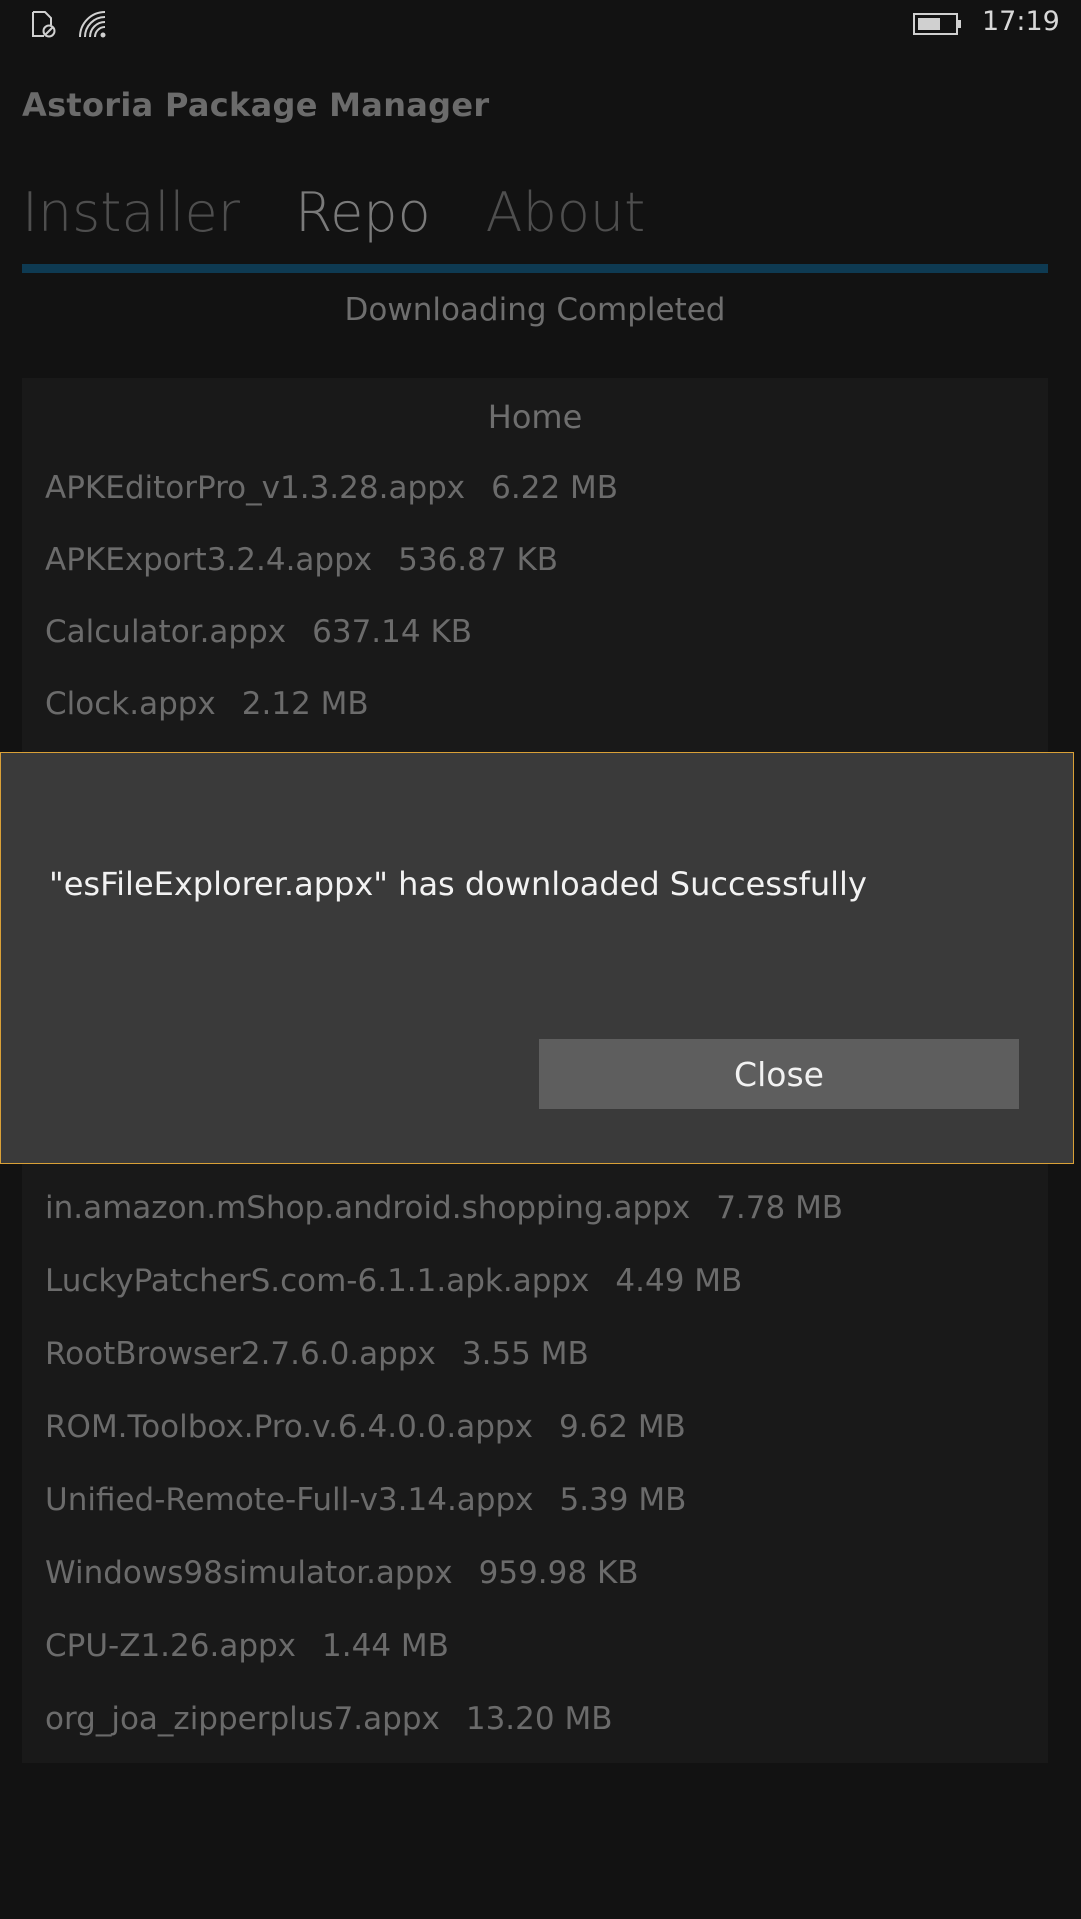  Describe the element at coordinates (779, 1074) in the screenshot. I see `close-button: Close` at that location.